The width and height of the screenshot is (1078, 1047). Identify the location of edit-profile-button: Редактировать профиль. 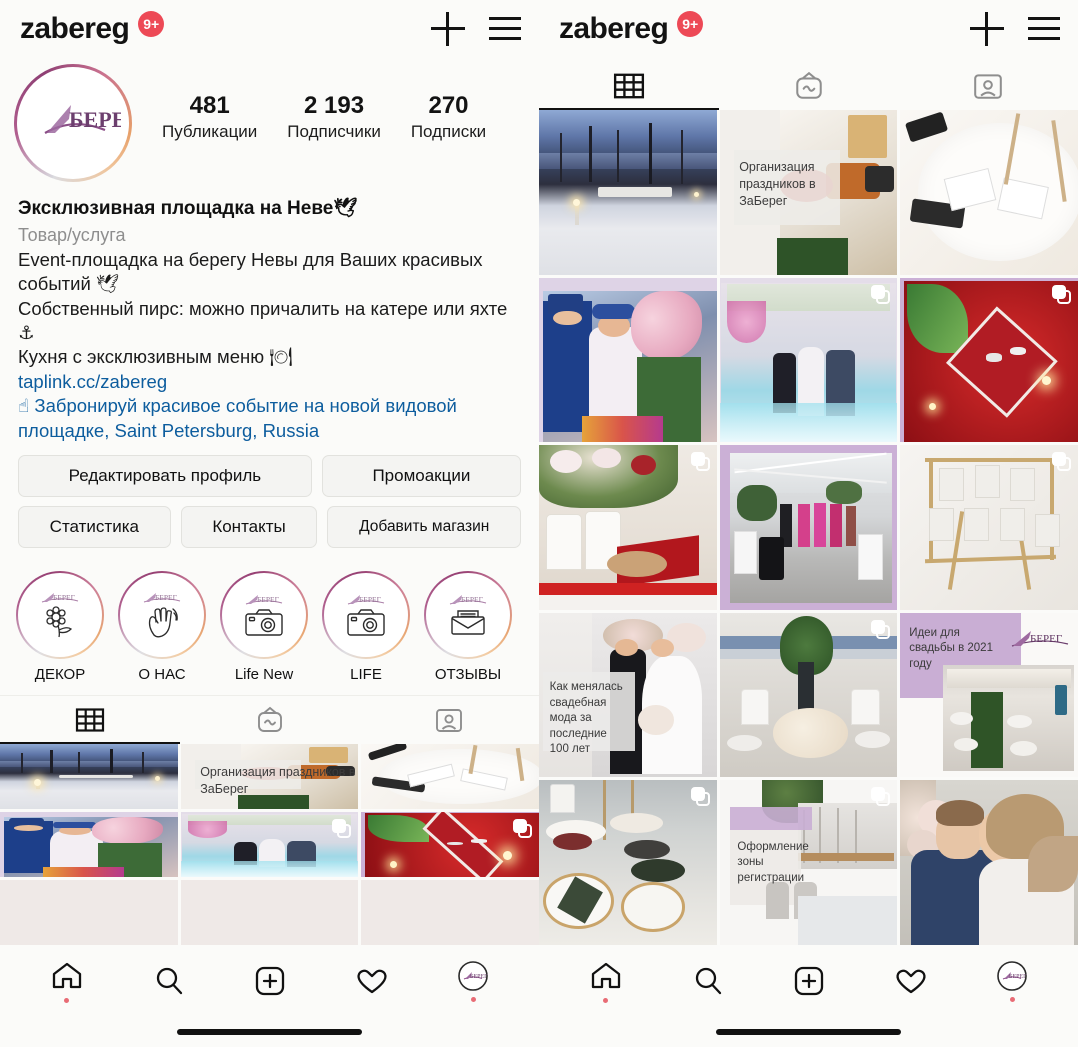
(165, 475).